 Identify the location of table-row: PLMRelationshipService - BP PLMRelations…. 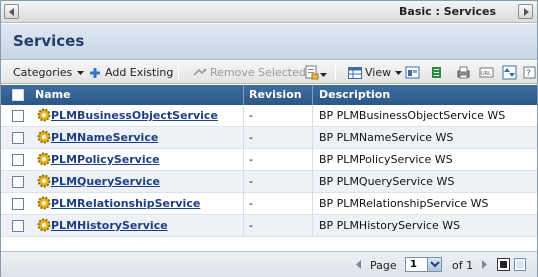
(269, 204).